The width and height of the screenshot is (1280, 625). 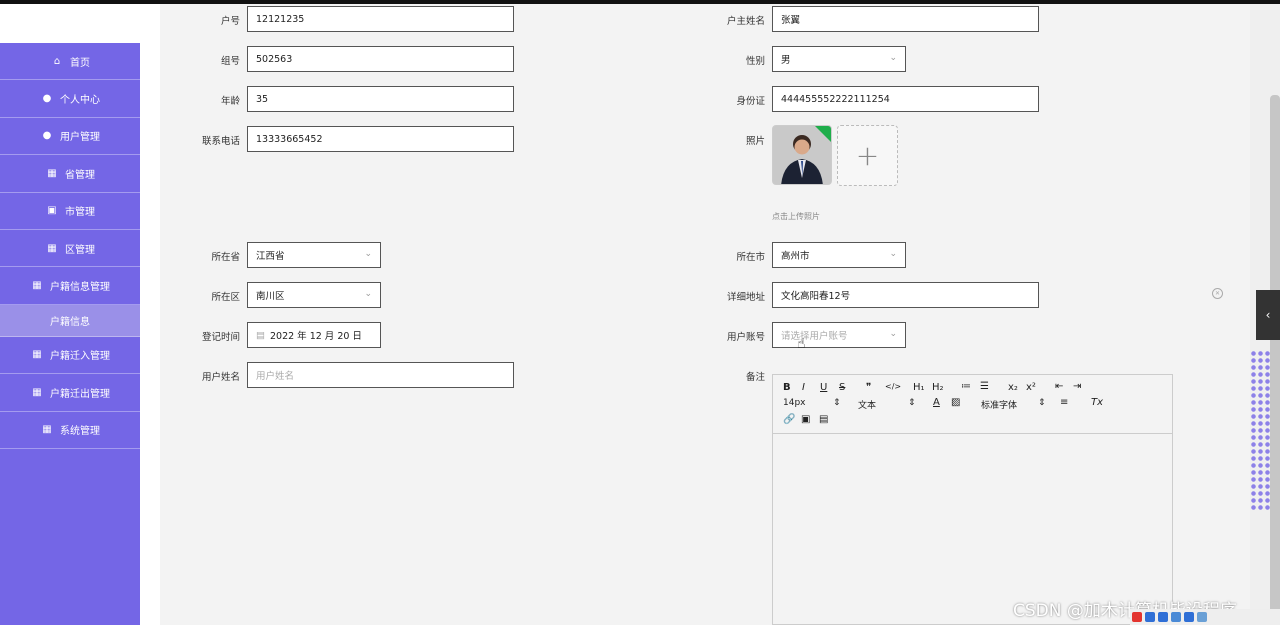 I want to click on account-select: 请选择用户账号 ⌄, so click(x=839, y=335).